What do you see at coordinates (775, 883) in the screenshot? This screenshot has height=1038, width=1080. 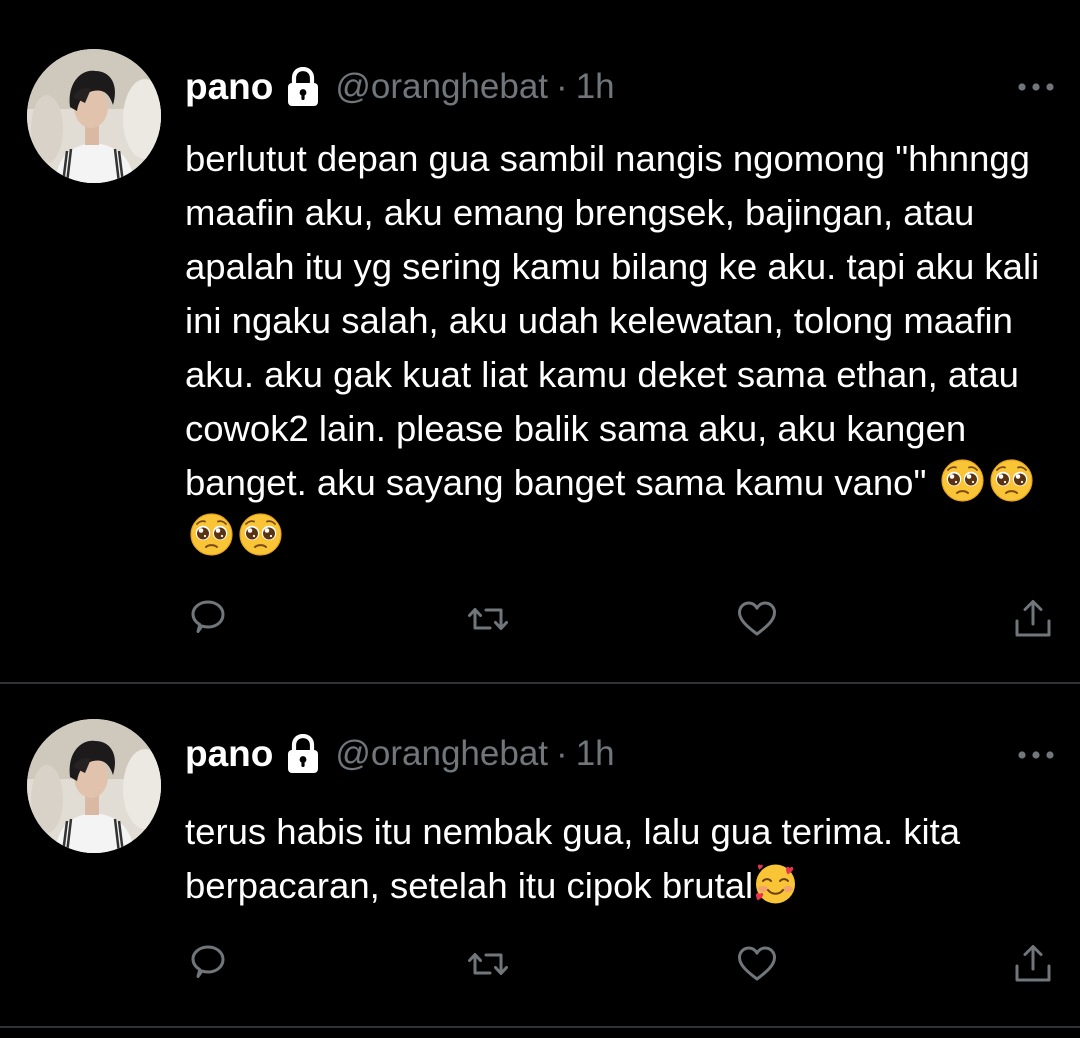 I see `smiling-face-with-hearts-emoji` at bounding box center [775, 883].